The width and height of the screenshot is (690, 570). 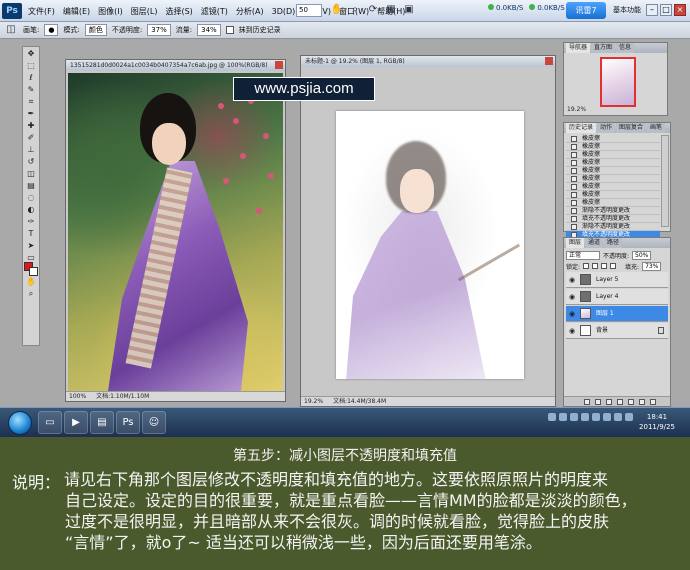 I want to click on path-select-tool-icon: ➤, so click(x=31, y=246).